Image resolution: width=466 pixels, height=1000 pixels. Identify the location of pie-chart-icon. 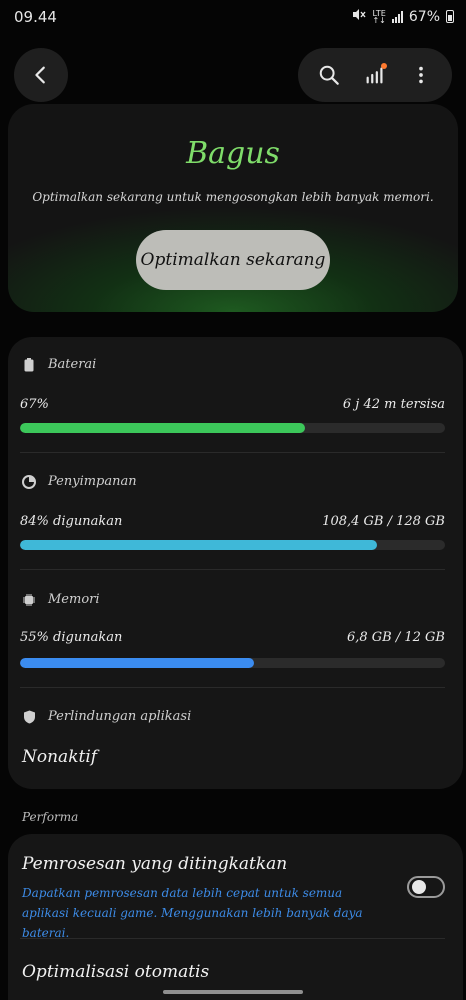
(29, 481).